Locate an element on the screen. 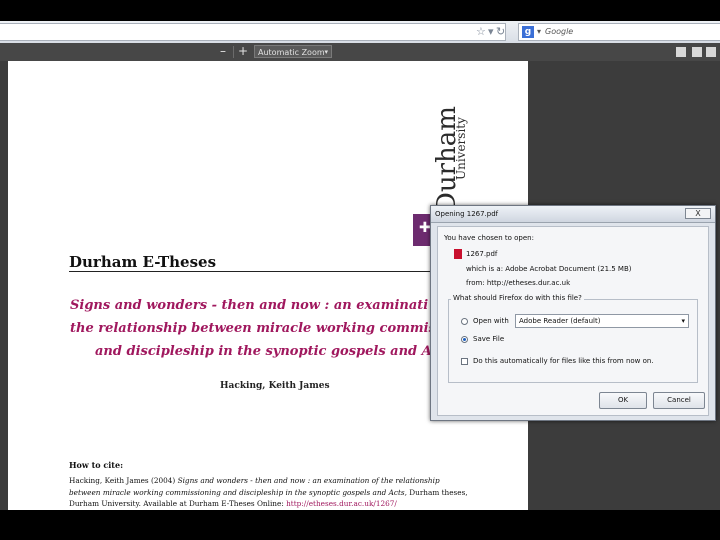 This screenshot has width=720, height=540. zoom-level-text: Automatic Zoom is located at coordinates (291, 52).